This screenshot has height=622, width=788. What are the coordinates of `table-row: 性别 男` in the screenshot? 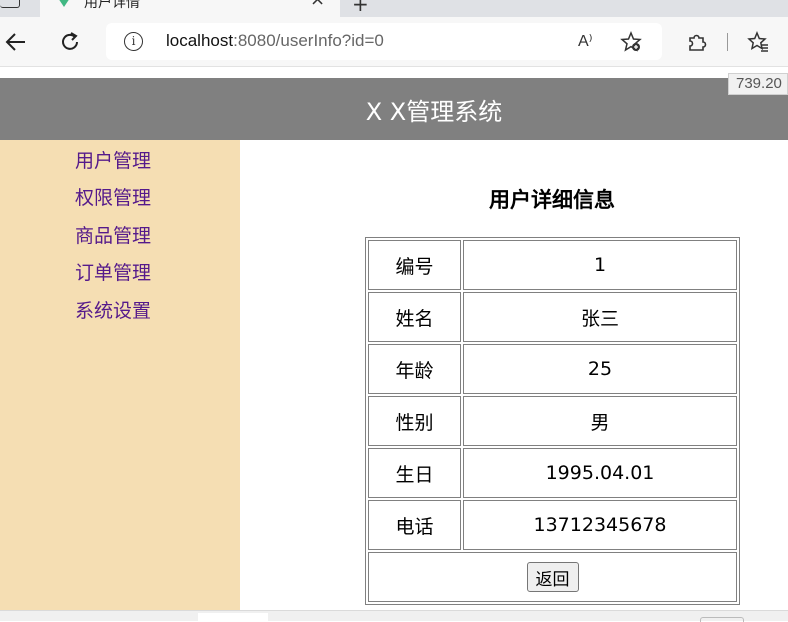 It's located at (552, 421).